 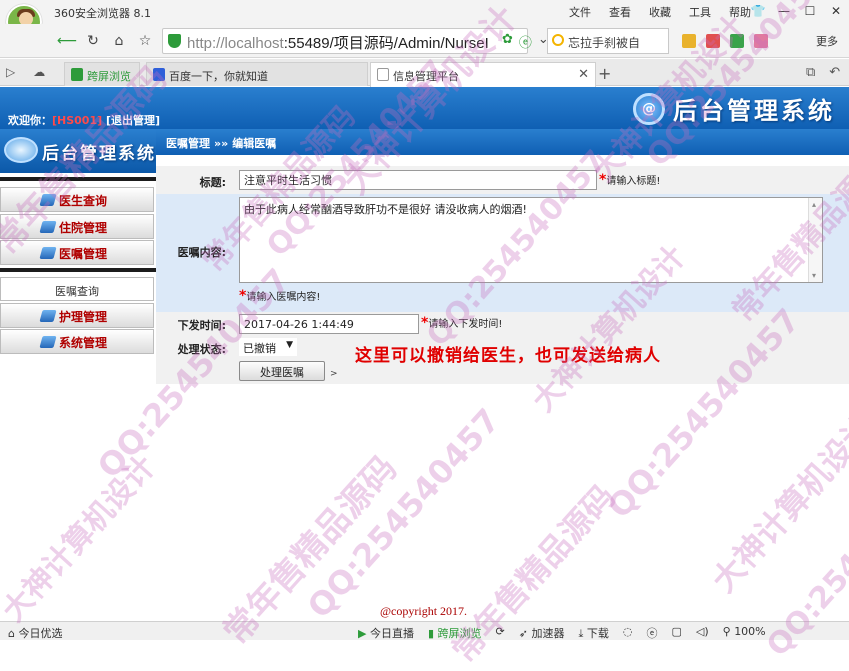 I want to click on page-icon, so click(x=383, y=74).